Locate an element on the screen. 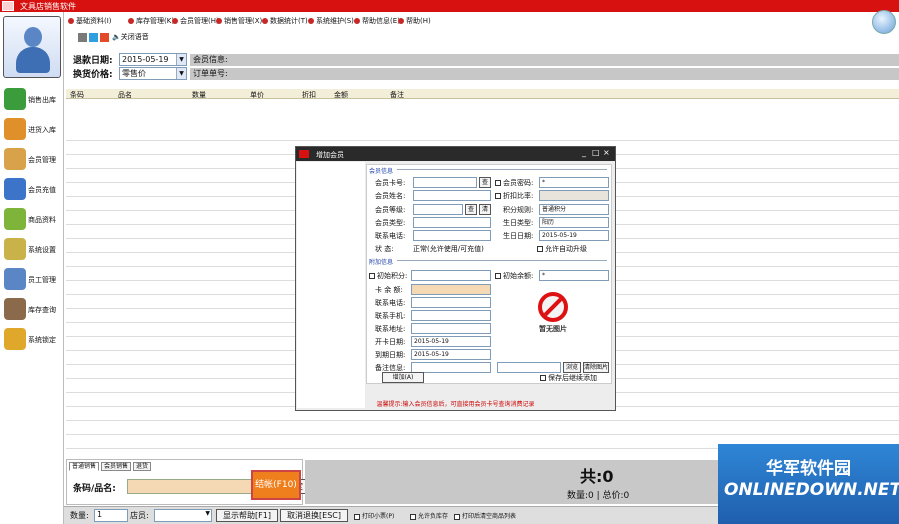  init-balance-checkbox: 初始余额: is located at coordinates (514, 276).